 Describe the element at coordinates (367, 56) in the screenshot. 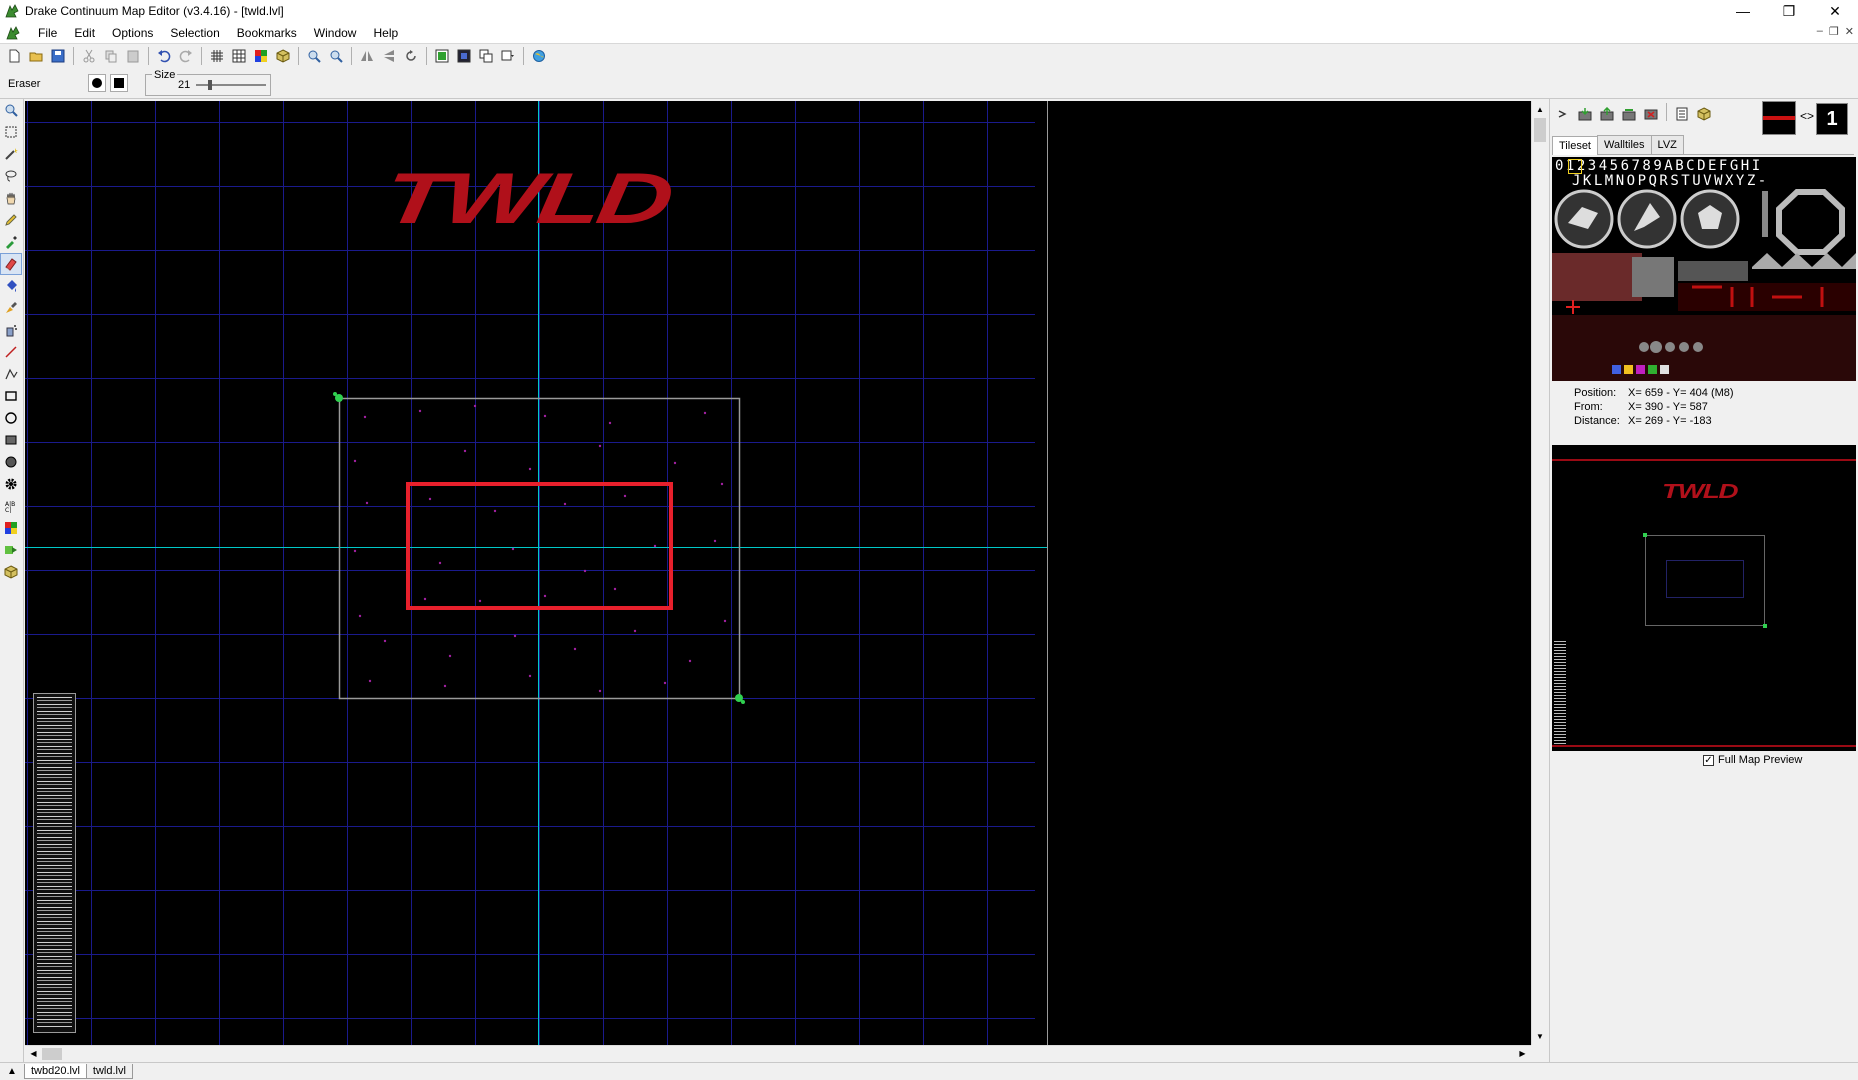

I see `flip-horizontal-button` at that location.